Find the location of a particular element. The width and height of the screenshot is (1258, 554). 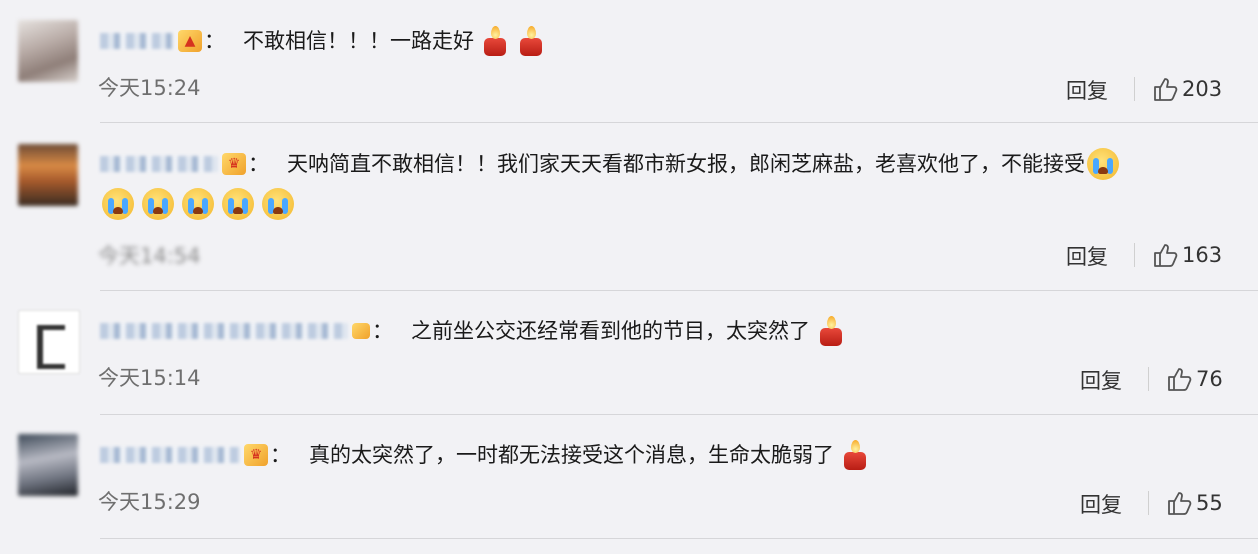

like-count: 203 is located at coordinates (1202, 89).